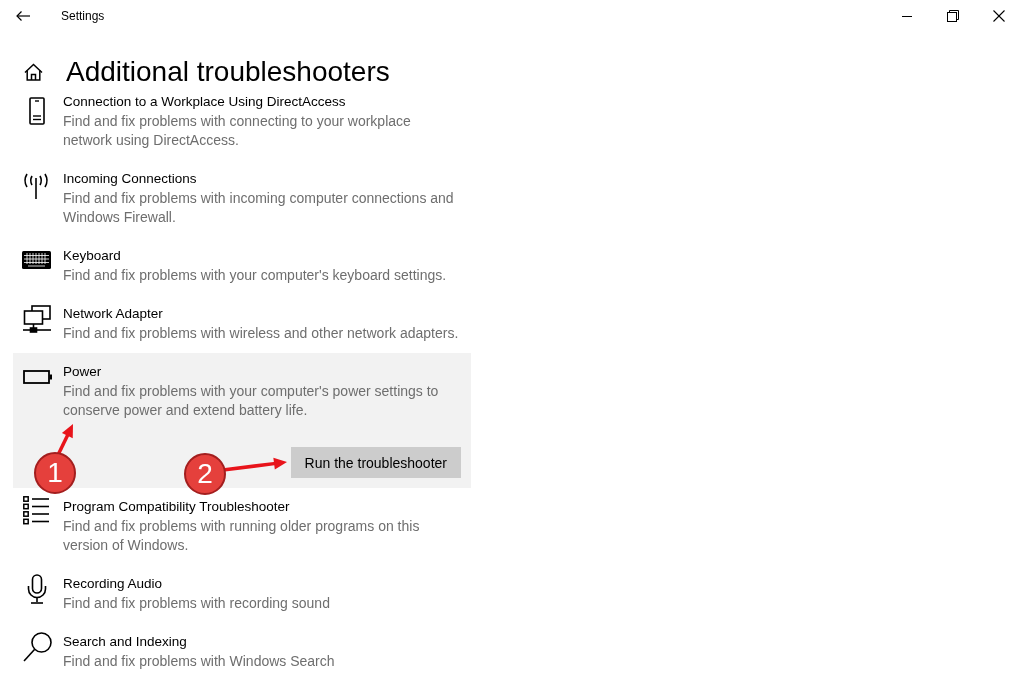  Describe the element at coordinates (237, 131) in the screenshot. I see `item-description: Find and fix problems with connecting to your workplace network using DirectAccess.` at that location.